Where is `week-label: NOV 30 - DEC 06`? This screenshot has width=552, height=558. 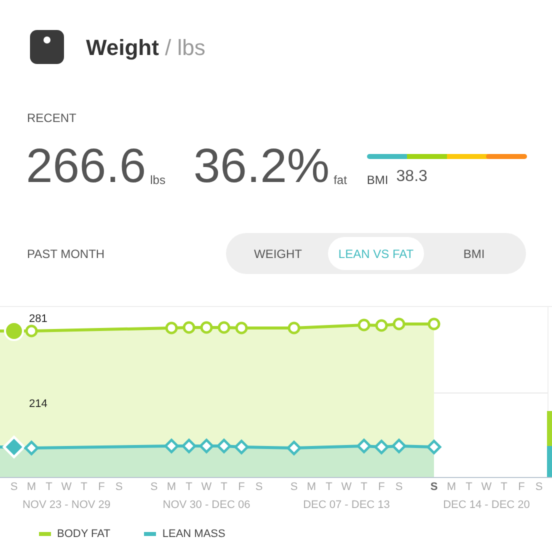
week-label: NOV 30 - DEC 06 is located at coordinates (206, 505).